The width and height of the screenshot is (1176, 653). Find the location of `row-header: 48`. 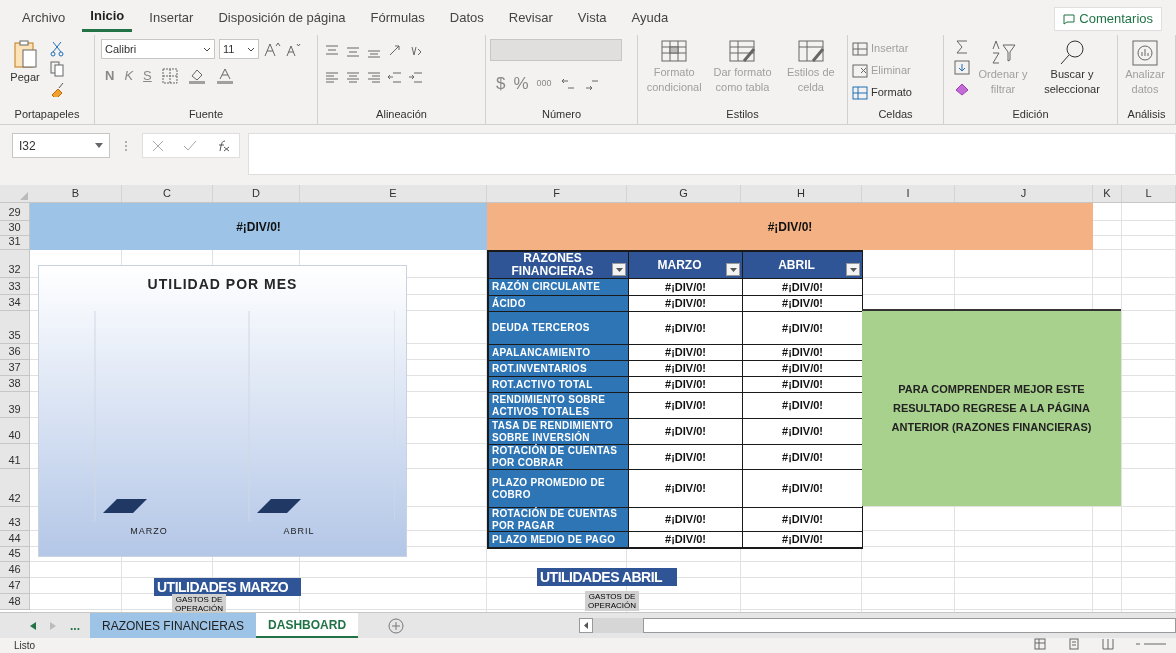

row-header: 48 is located at coordinates (15, 602).